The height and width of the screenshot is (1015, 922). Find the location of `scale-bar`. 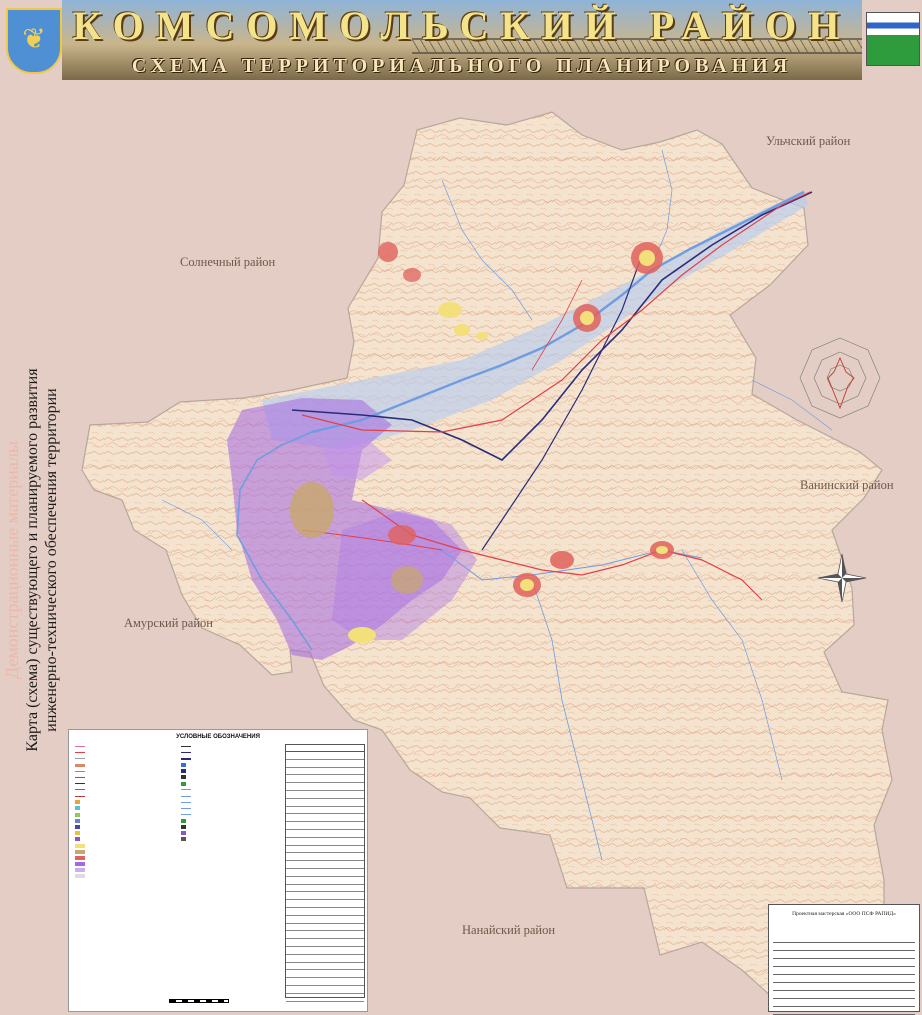

scale-bar is located at coordinates (199, 1000).